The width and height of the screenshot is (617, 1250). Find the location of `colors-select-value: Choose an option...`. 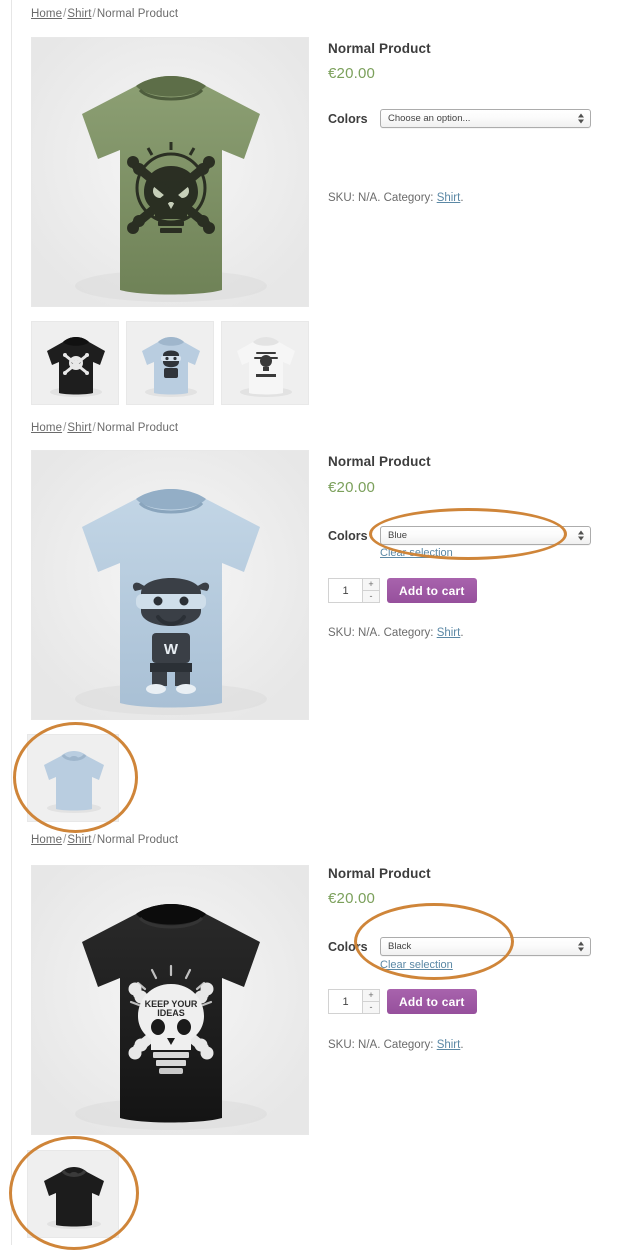

colors-select-value: Choose an option... is located at coordinates (429, 118).